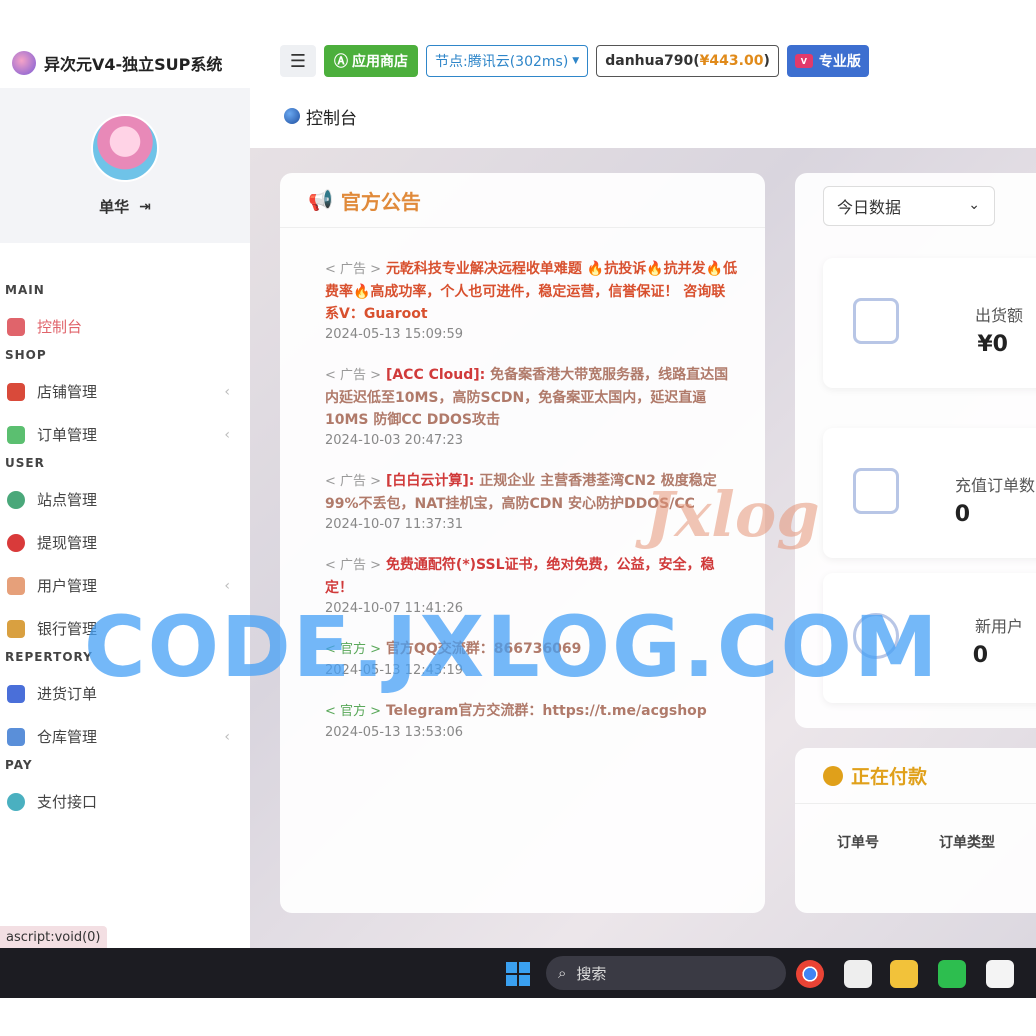 This screenshot has width=1036, height=1036. Describe the element at coordinates (430, 481) in the screenshot. I see `announcement-highlight: [白白云计算]:` at that location.